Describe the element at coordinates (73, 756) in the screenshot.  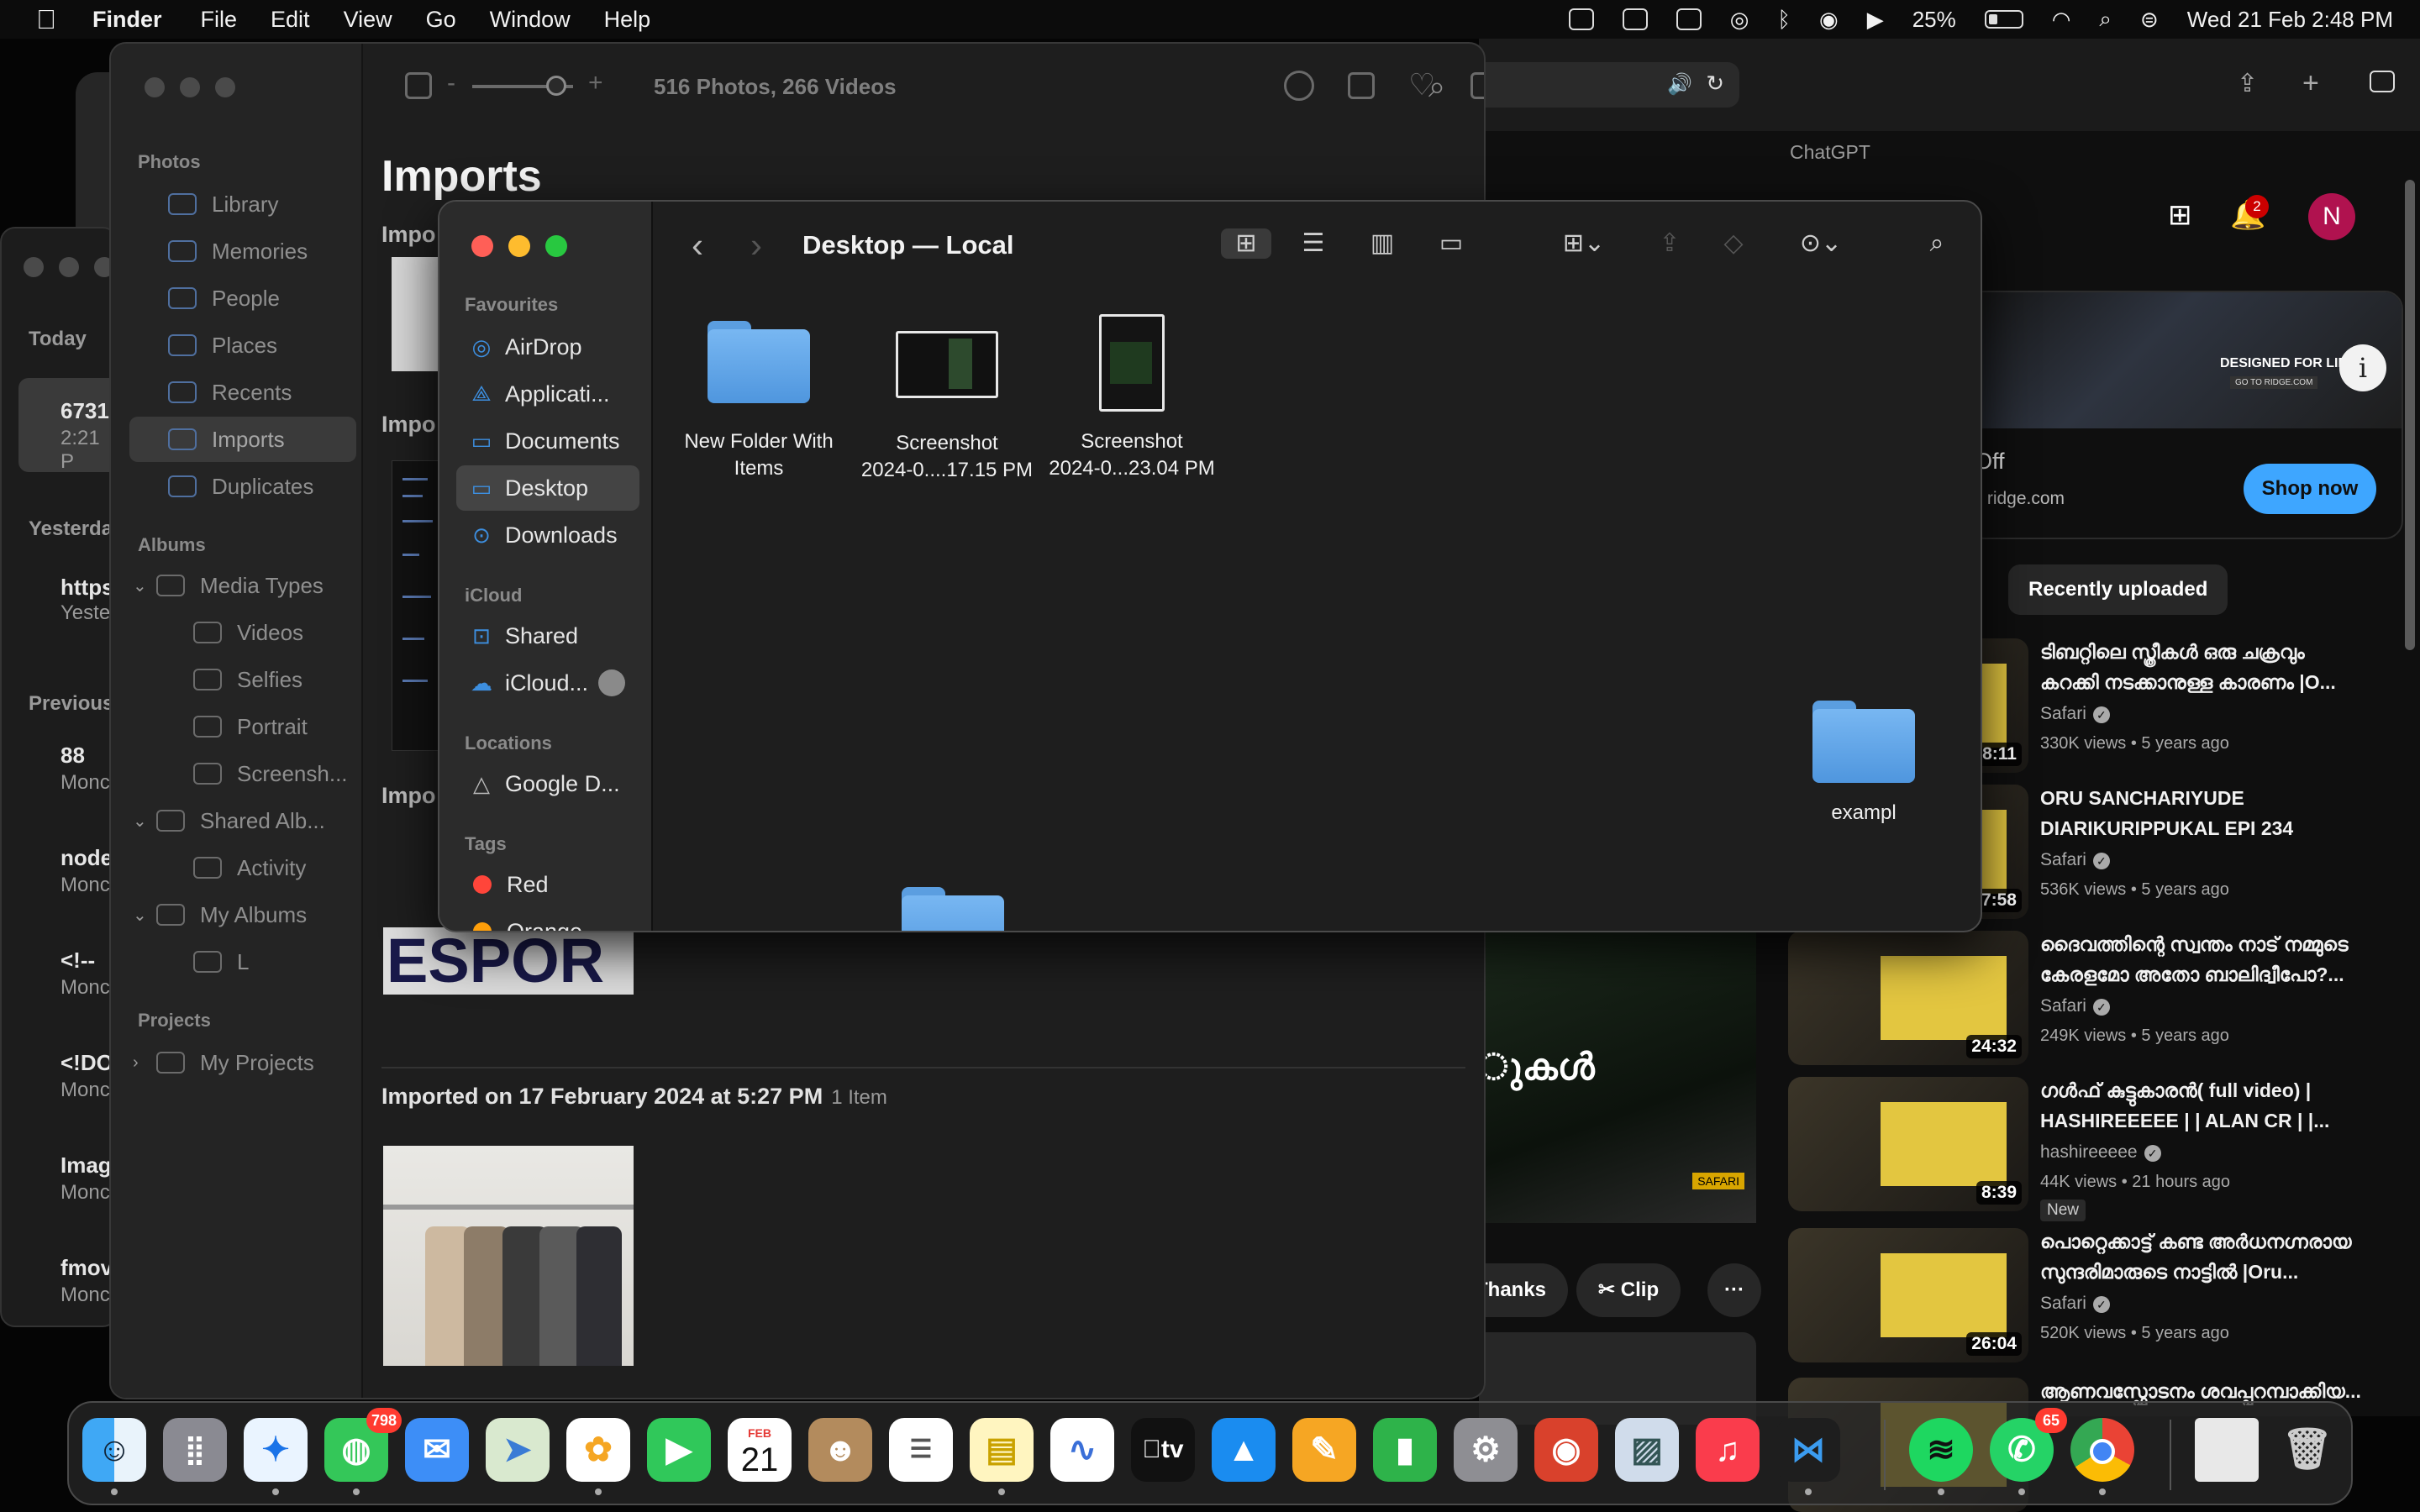
I see `note-title: 88` at that location.